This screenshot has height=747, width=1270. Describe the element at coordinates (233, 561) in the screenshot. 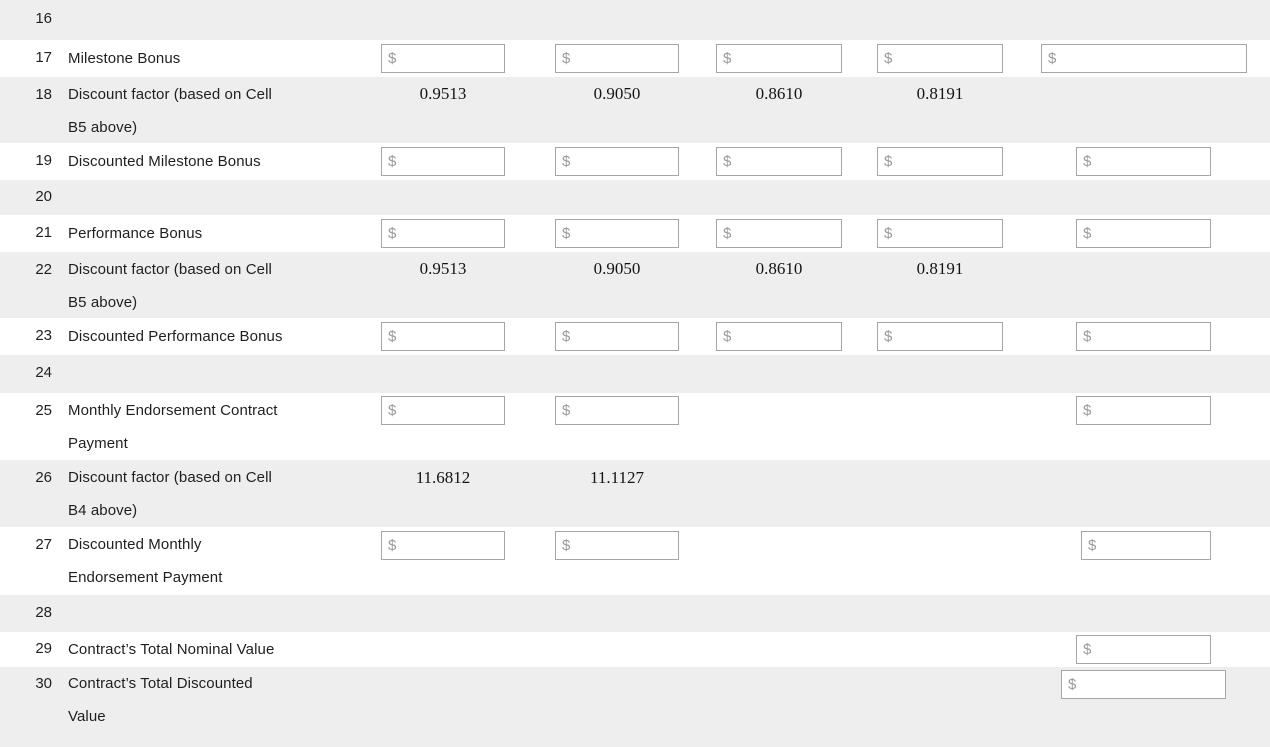

I see `row-label: Discounted Monthly Endorsement Payment` at that location.